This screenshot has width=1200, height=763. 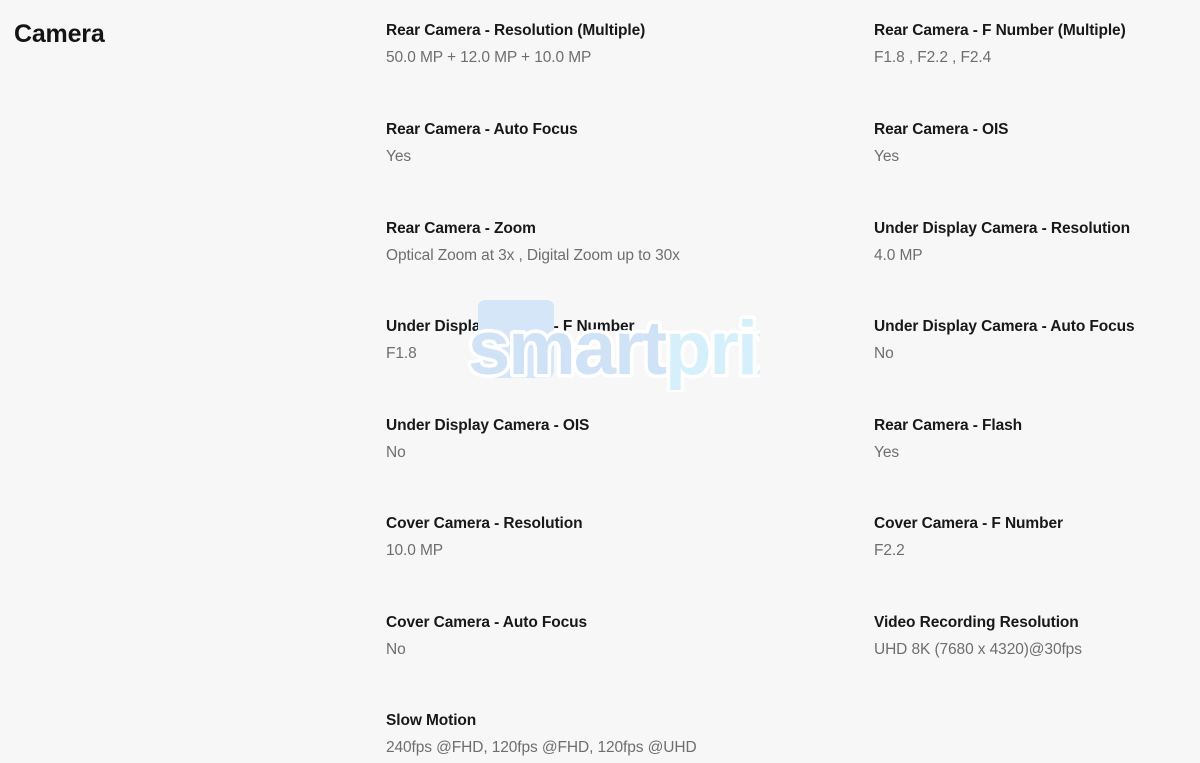 I want to click on spec-label: Rear Camera - Flash, so click(x=948, y=425).